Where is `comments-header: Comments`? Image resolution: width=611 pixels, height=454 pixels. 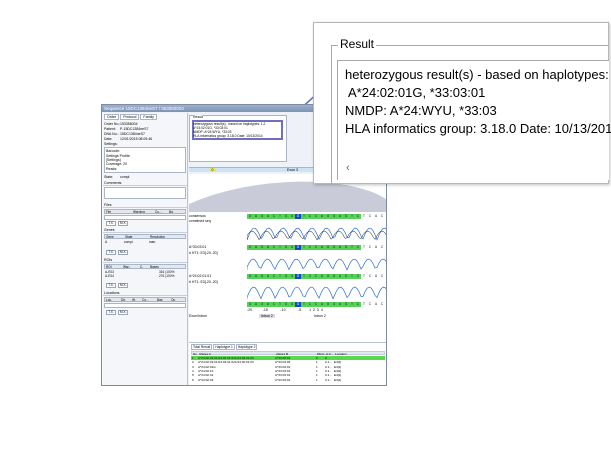
comments-header: Comments is located at coordinates (145, 183).